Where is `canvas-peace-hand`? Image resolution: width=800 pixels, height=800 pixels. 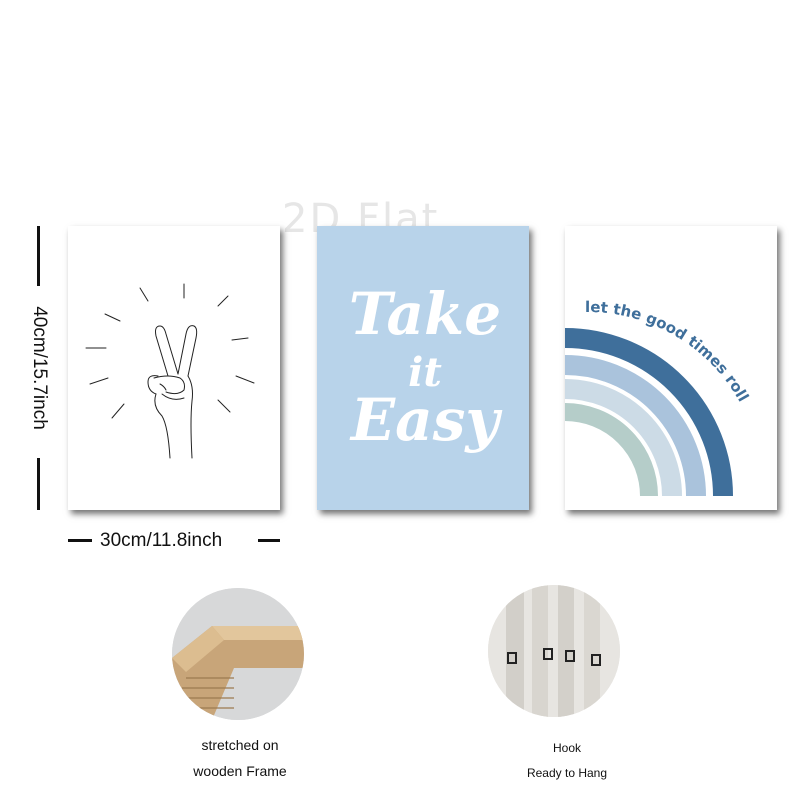 canvas-peace-hand is located at coordinates (174, 368).